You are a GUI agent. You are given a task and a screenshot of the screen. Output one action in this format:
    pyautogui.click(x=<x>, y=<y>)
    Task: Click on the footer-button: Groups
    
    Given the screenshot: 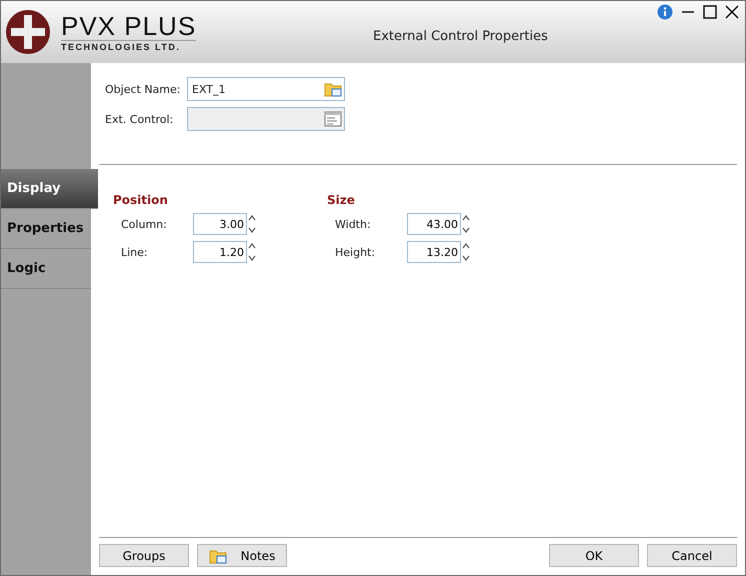 What is the action you would take?
    pyautogui.click(x=144, y=555)
    